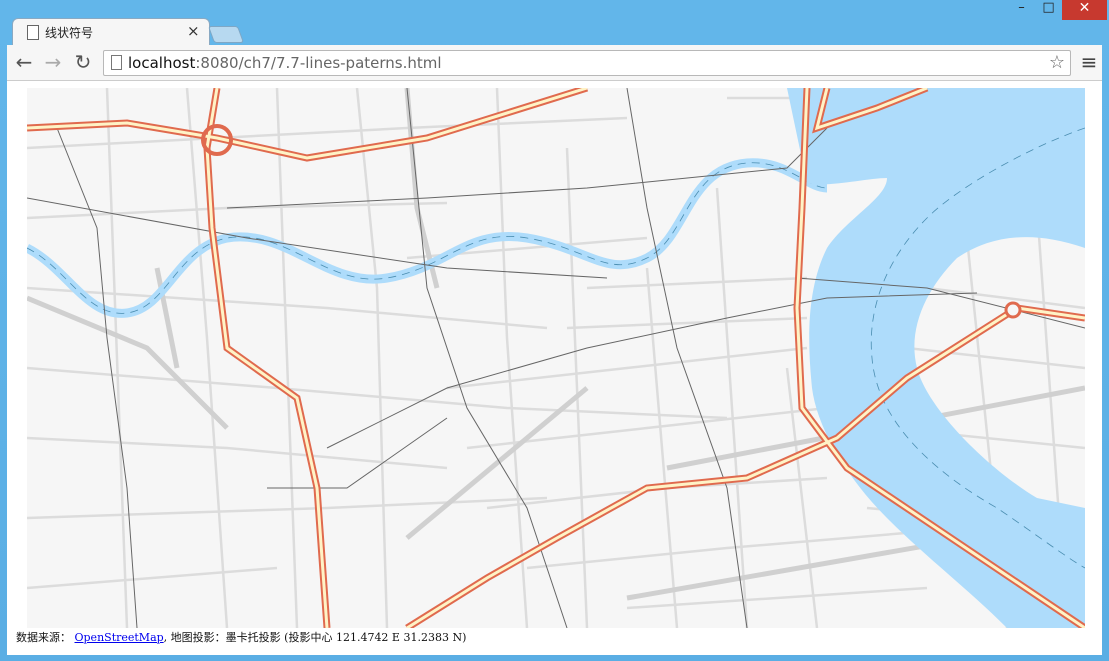 The width and height of the screenshot is (1109, 661). Describe the element at coordinates (1084, 10) in the screenshot. I see `close-window-button: ✕` at that location.